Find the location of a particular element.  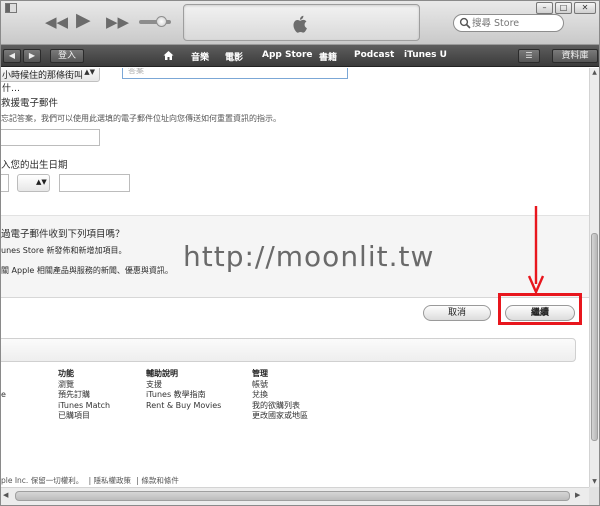

footer-column-features: 功能 瀏覽 預先訂購 iTunes Match 已購項目 is located at coordinates (84, 395).